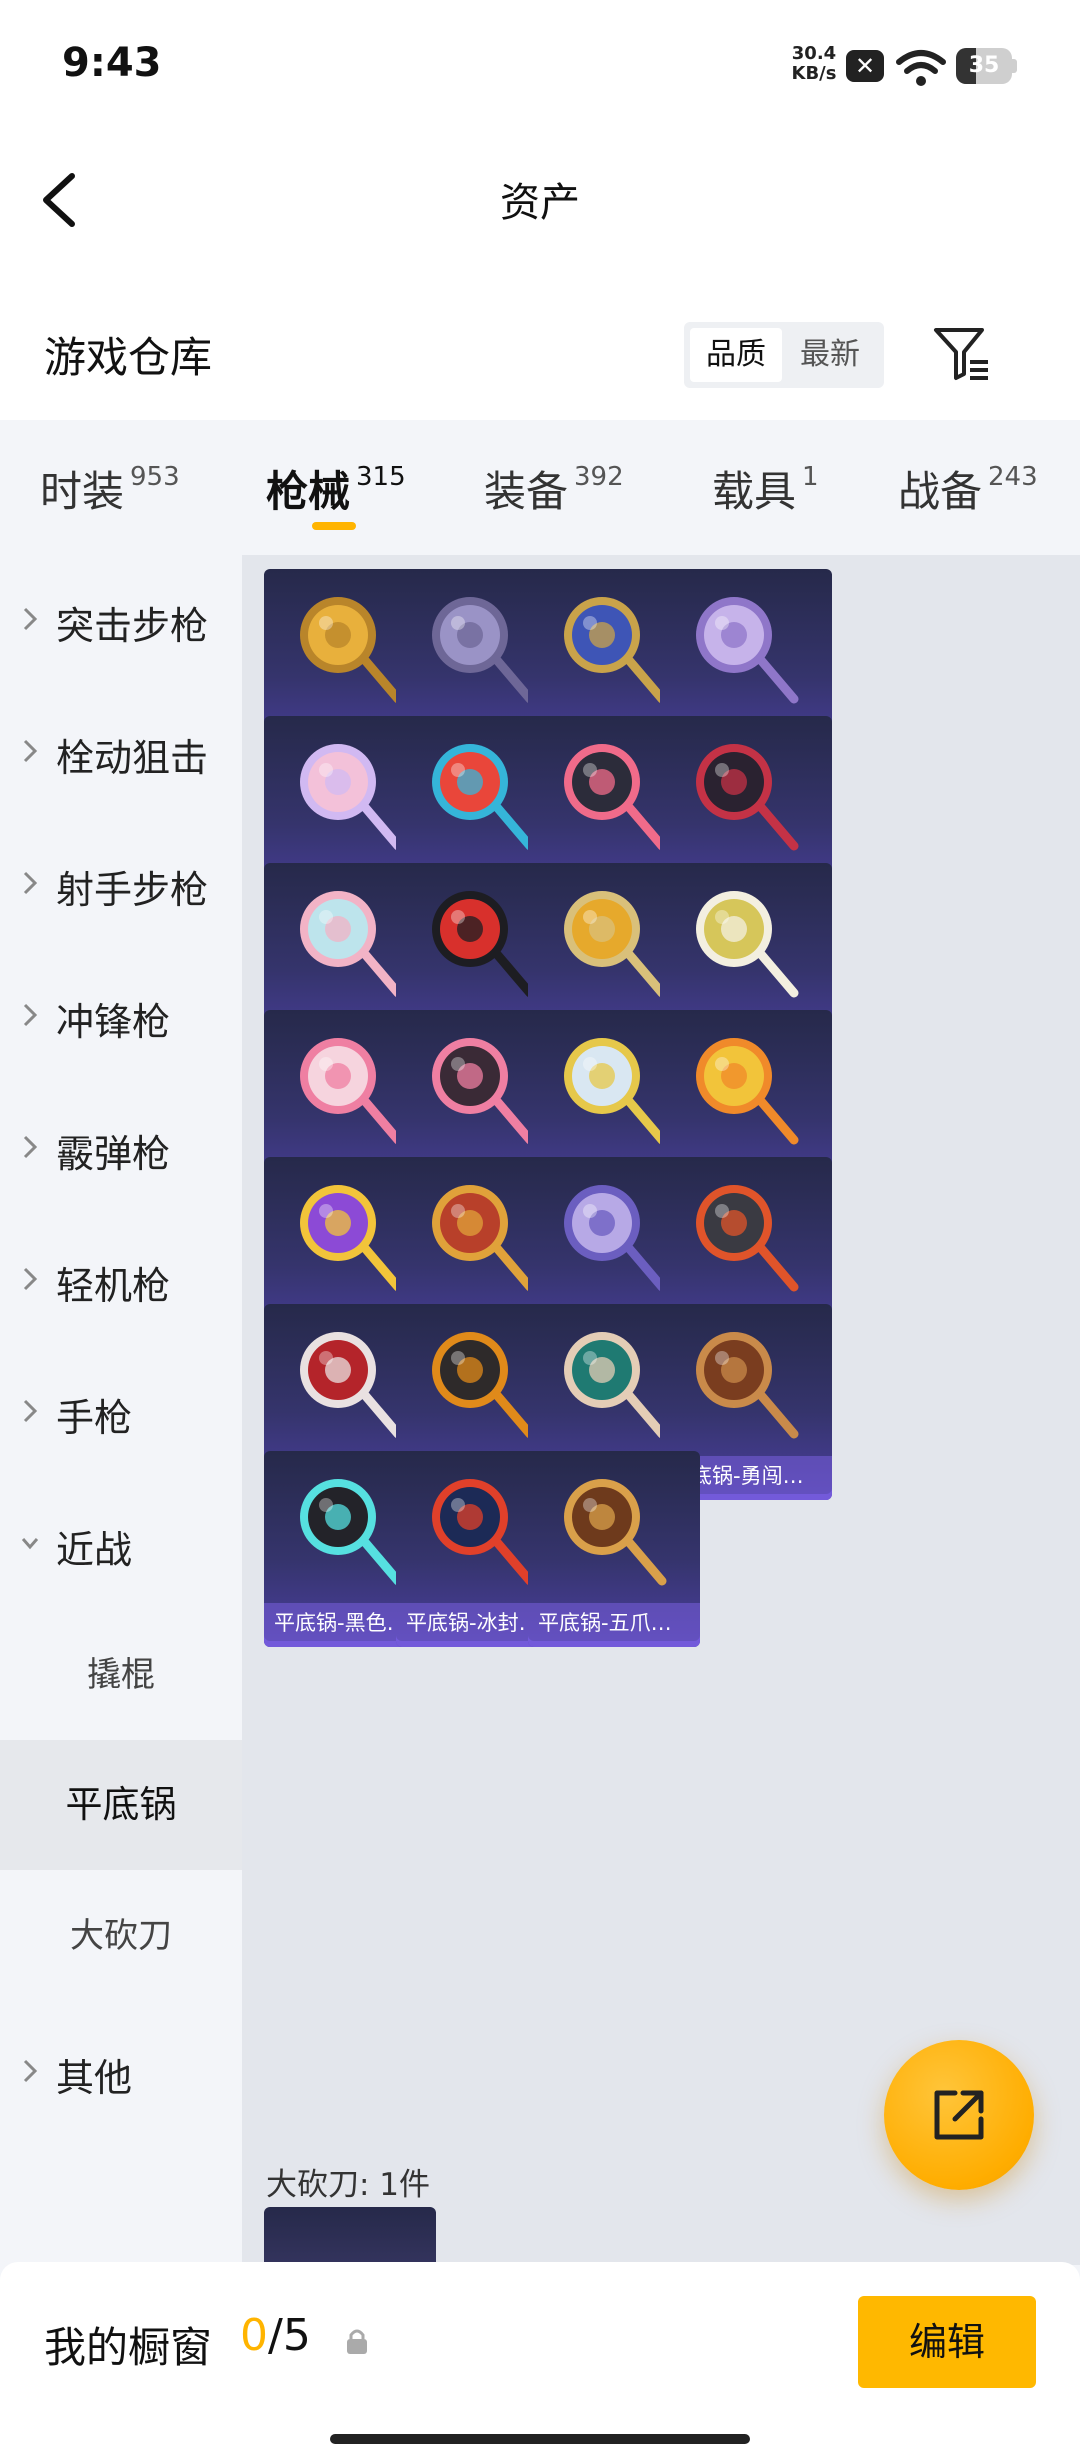 The height and width of the screenshot is (2460, 1080). I want to click on share-external-icon, so click(959, 2115).